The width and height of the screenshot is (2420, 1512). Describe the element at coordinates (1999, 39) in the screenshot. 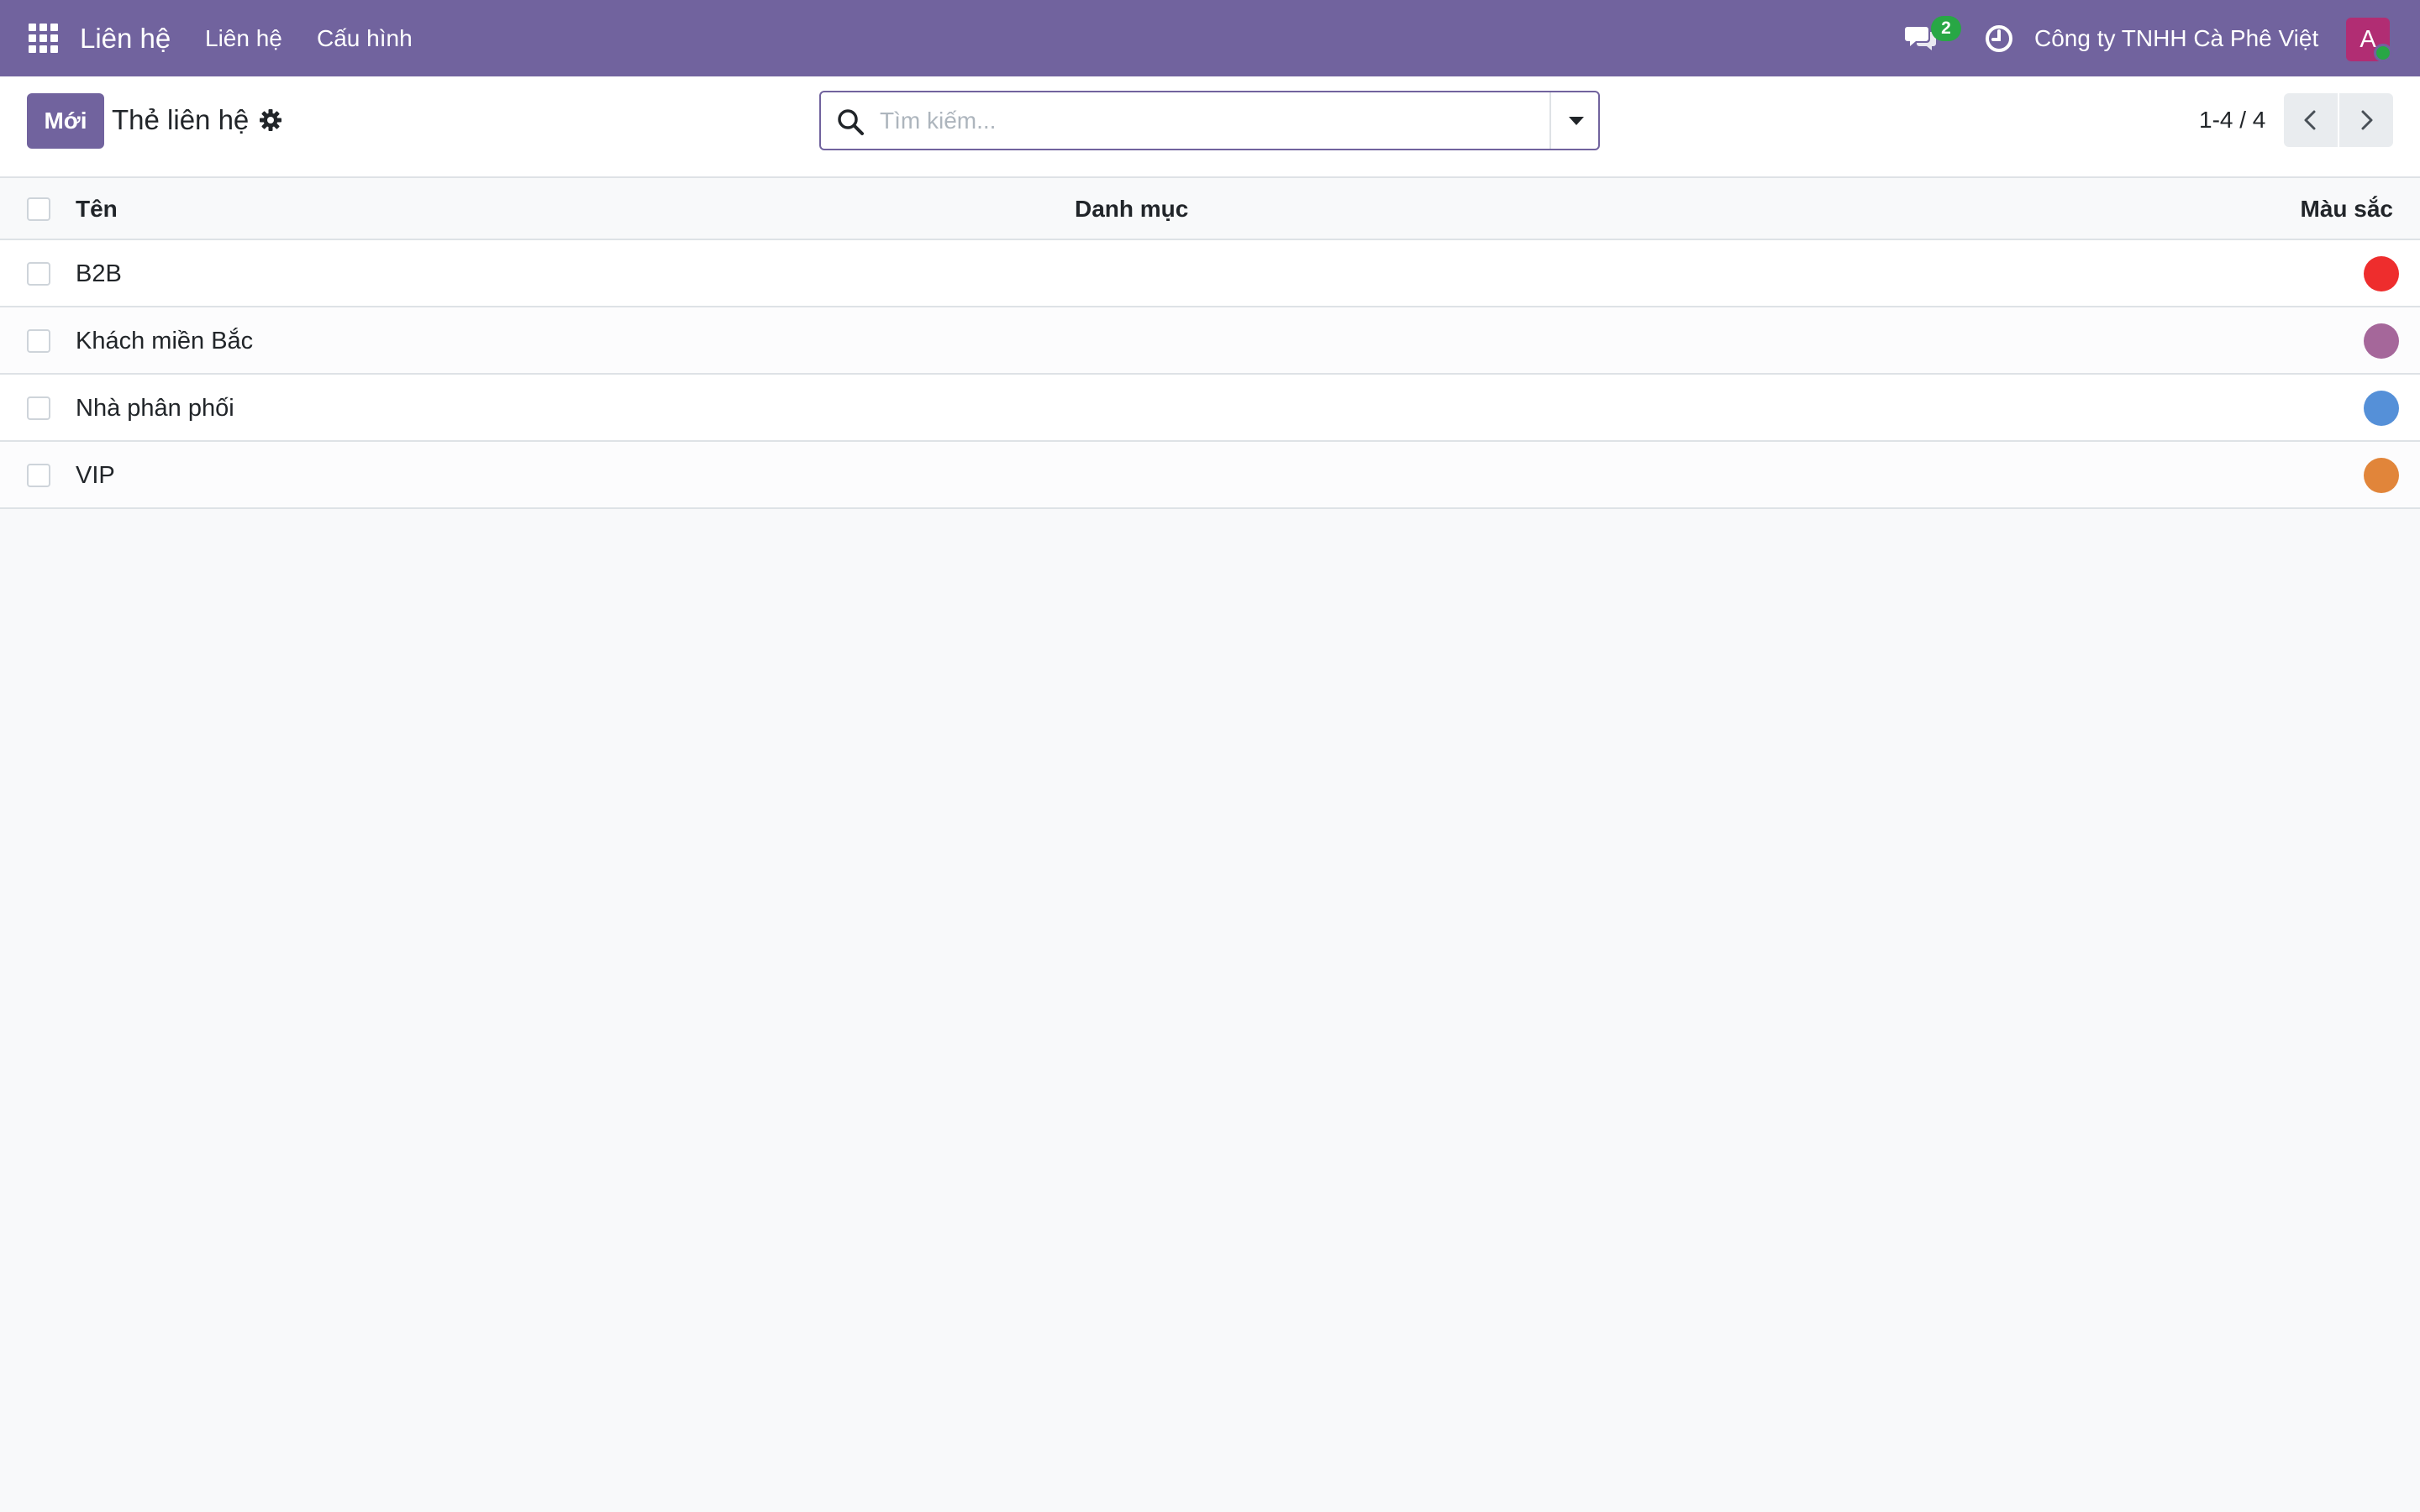

I see `clock-icon` at that location.